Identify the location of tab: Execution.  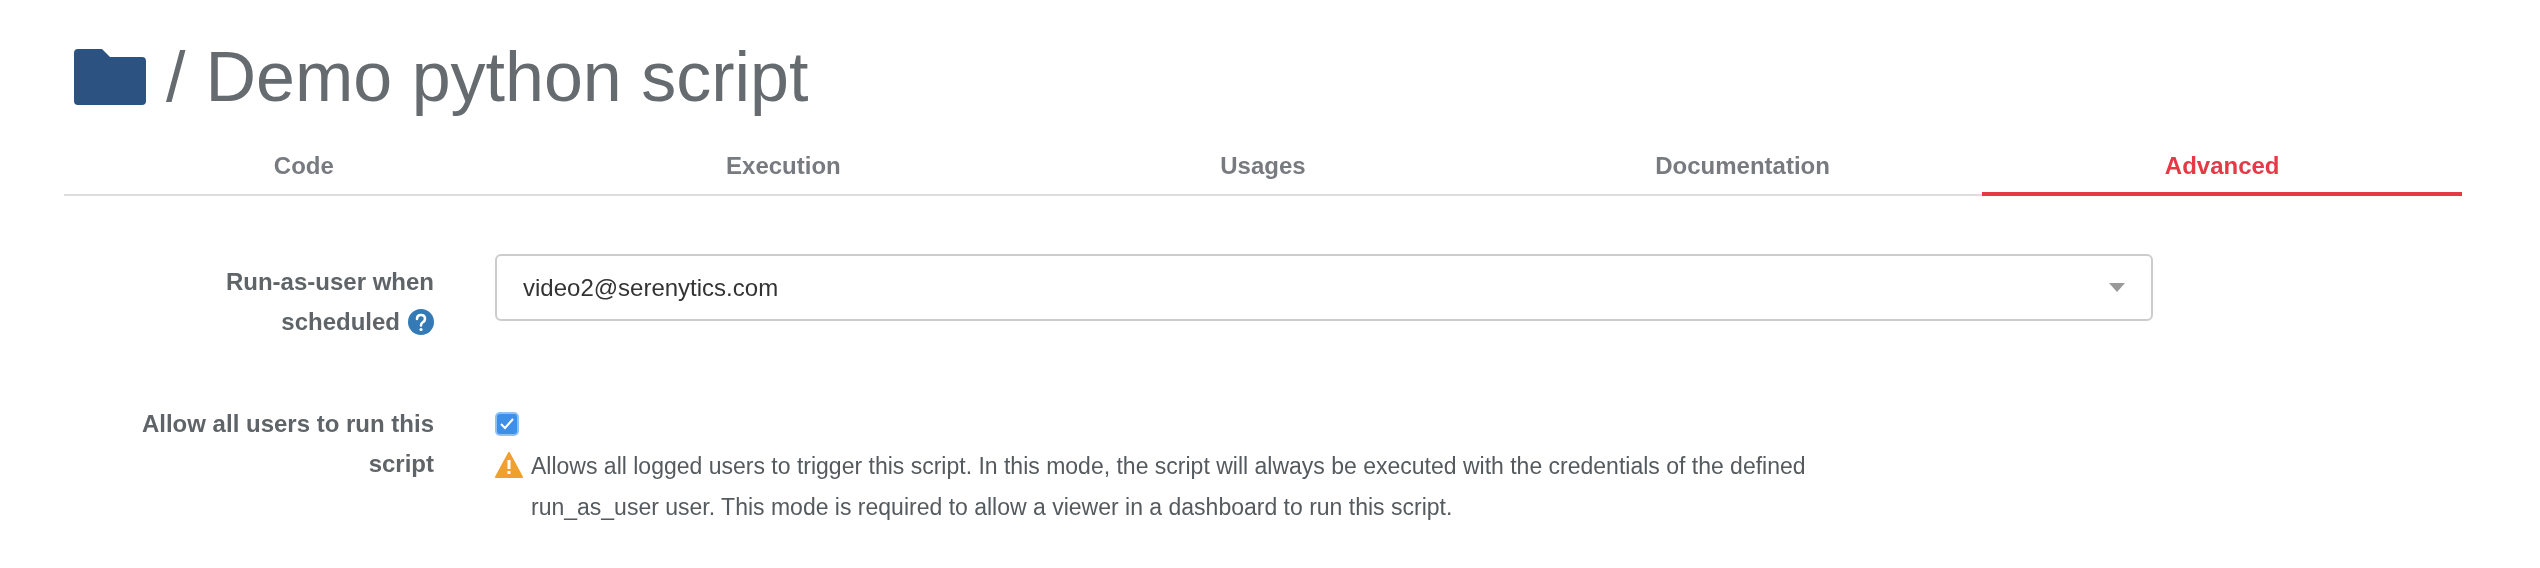
(783, 168).